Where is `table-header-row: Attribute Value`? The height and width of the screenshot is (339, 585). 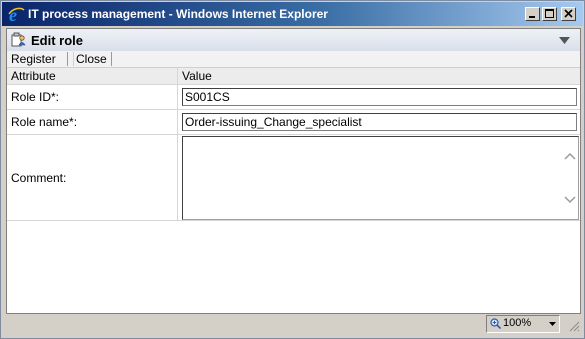
table-header-row: Attribute Value is located at coordinates (293, 76).